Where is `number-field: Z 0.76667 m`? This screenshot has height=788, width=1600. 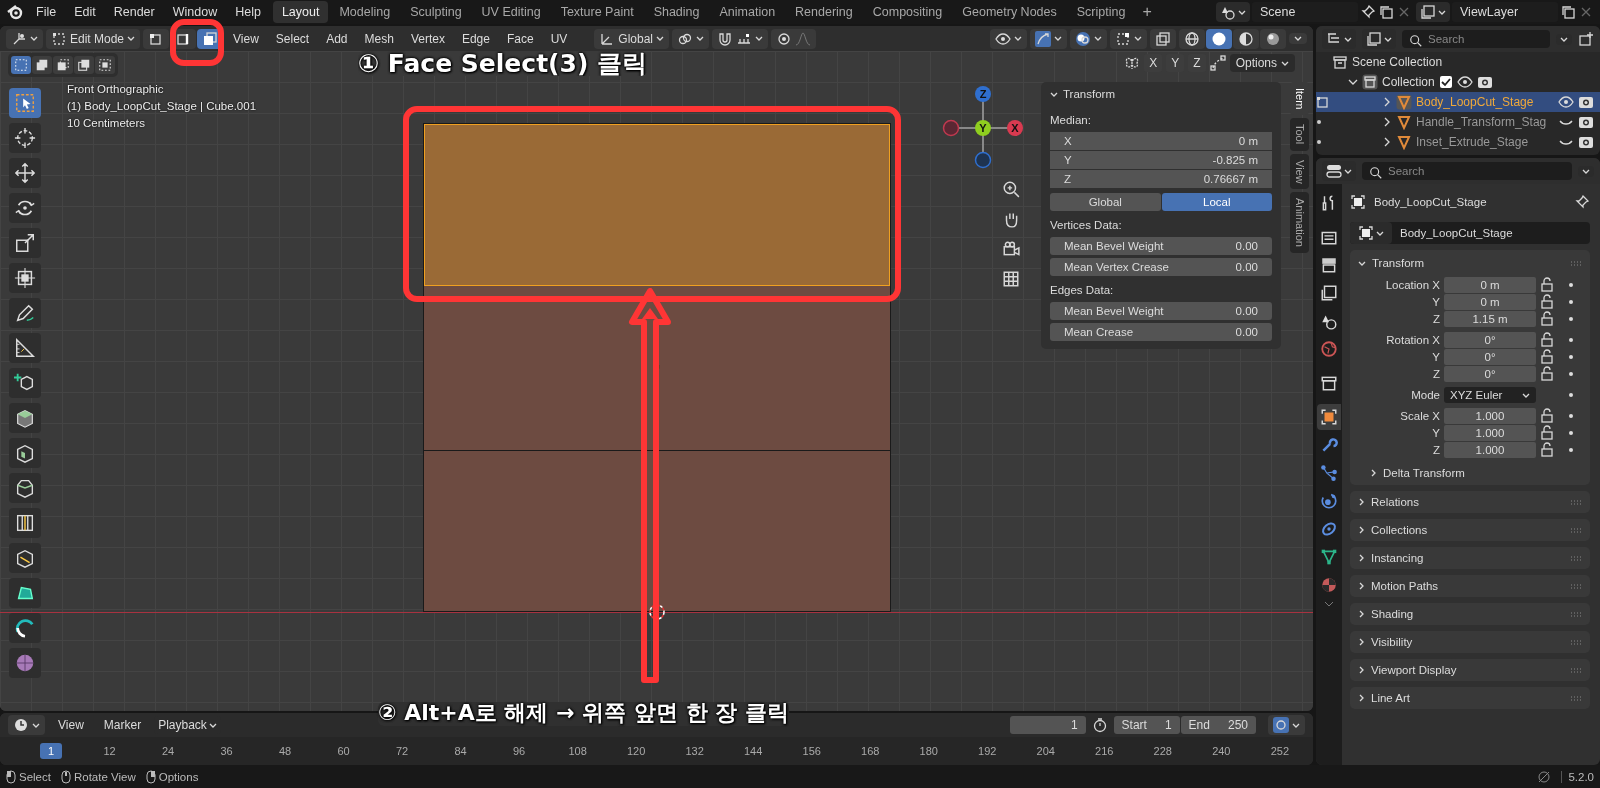
number-field: Z 0.76667 m is located at coordinates (1161, 179).